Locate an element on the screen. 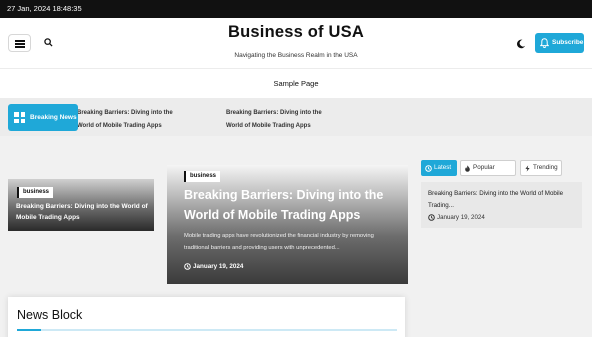 This screenshot has width=592, height=337. tab-trending: Trending is located at coordinates (541, 168).